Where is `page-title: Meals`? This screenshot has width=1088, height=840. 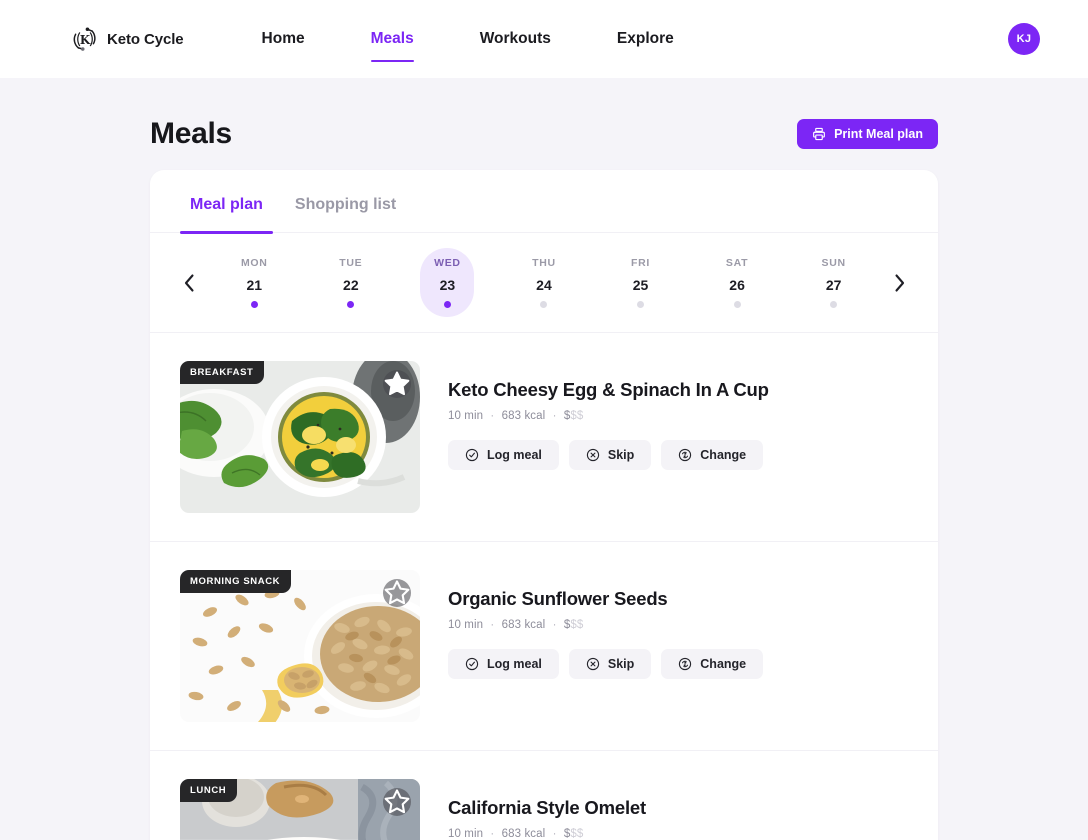 page-title: Meals is located at coordinates (191, 133).